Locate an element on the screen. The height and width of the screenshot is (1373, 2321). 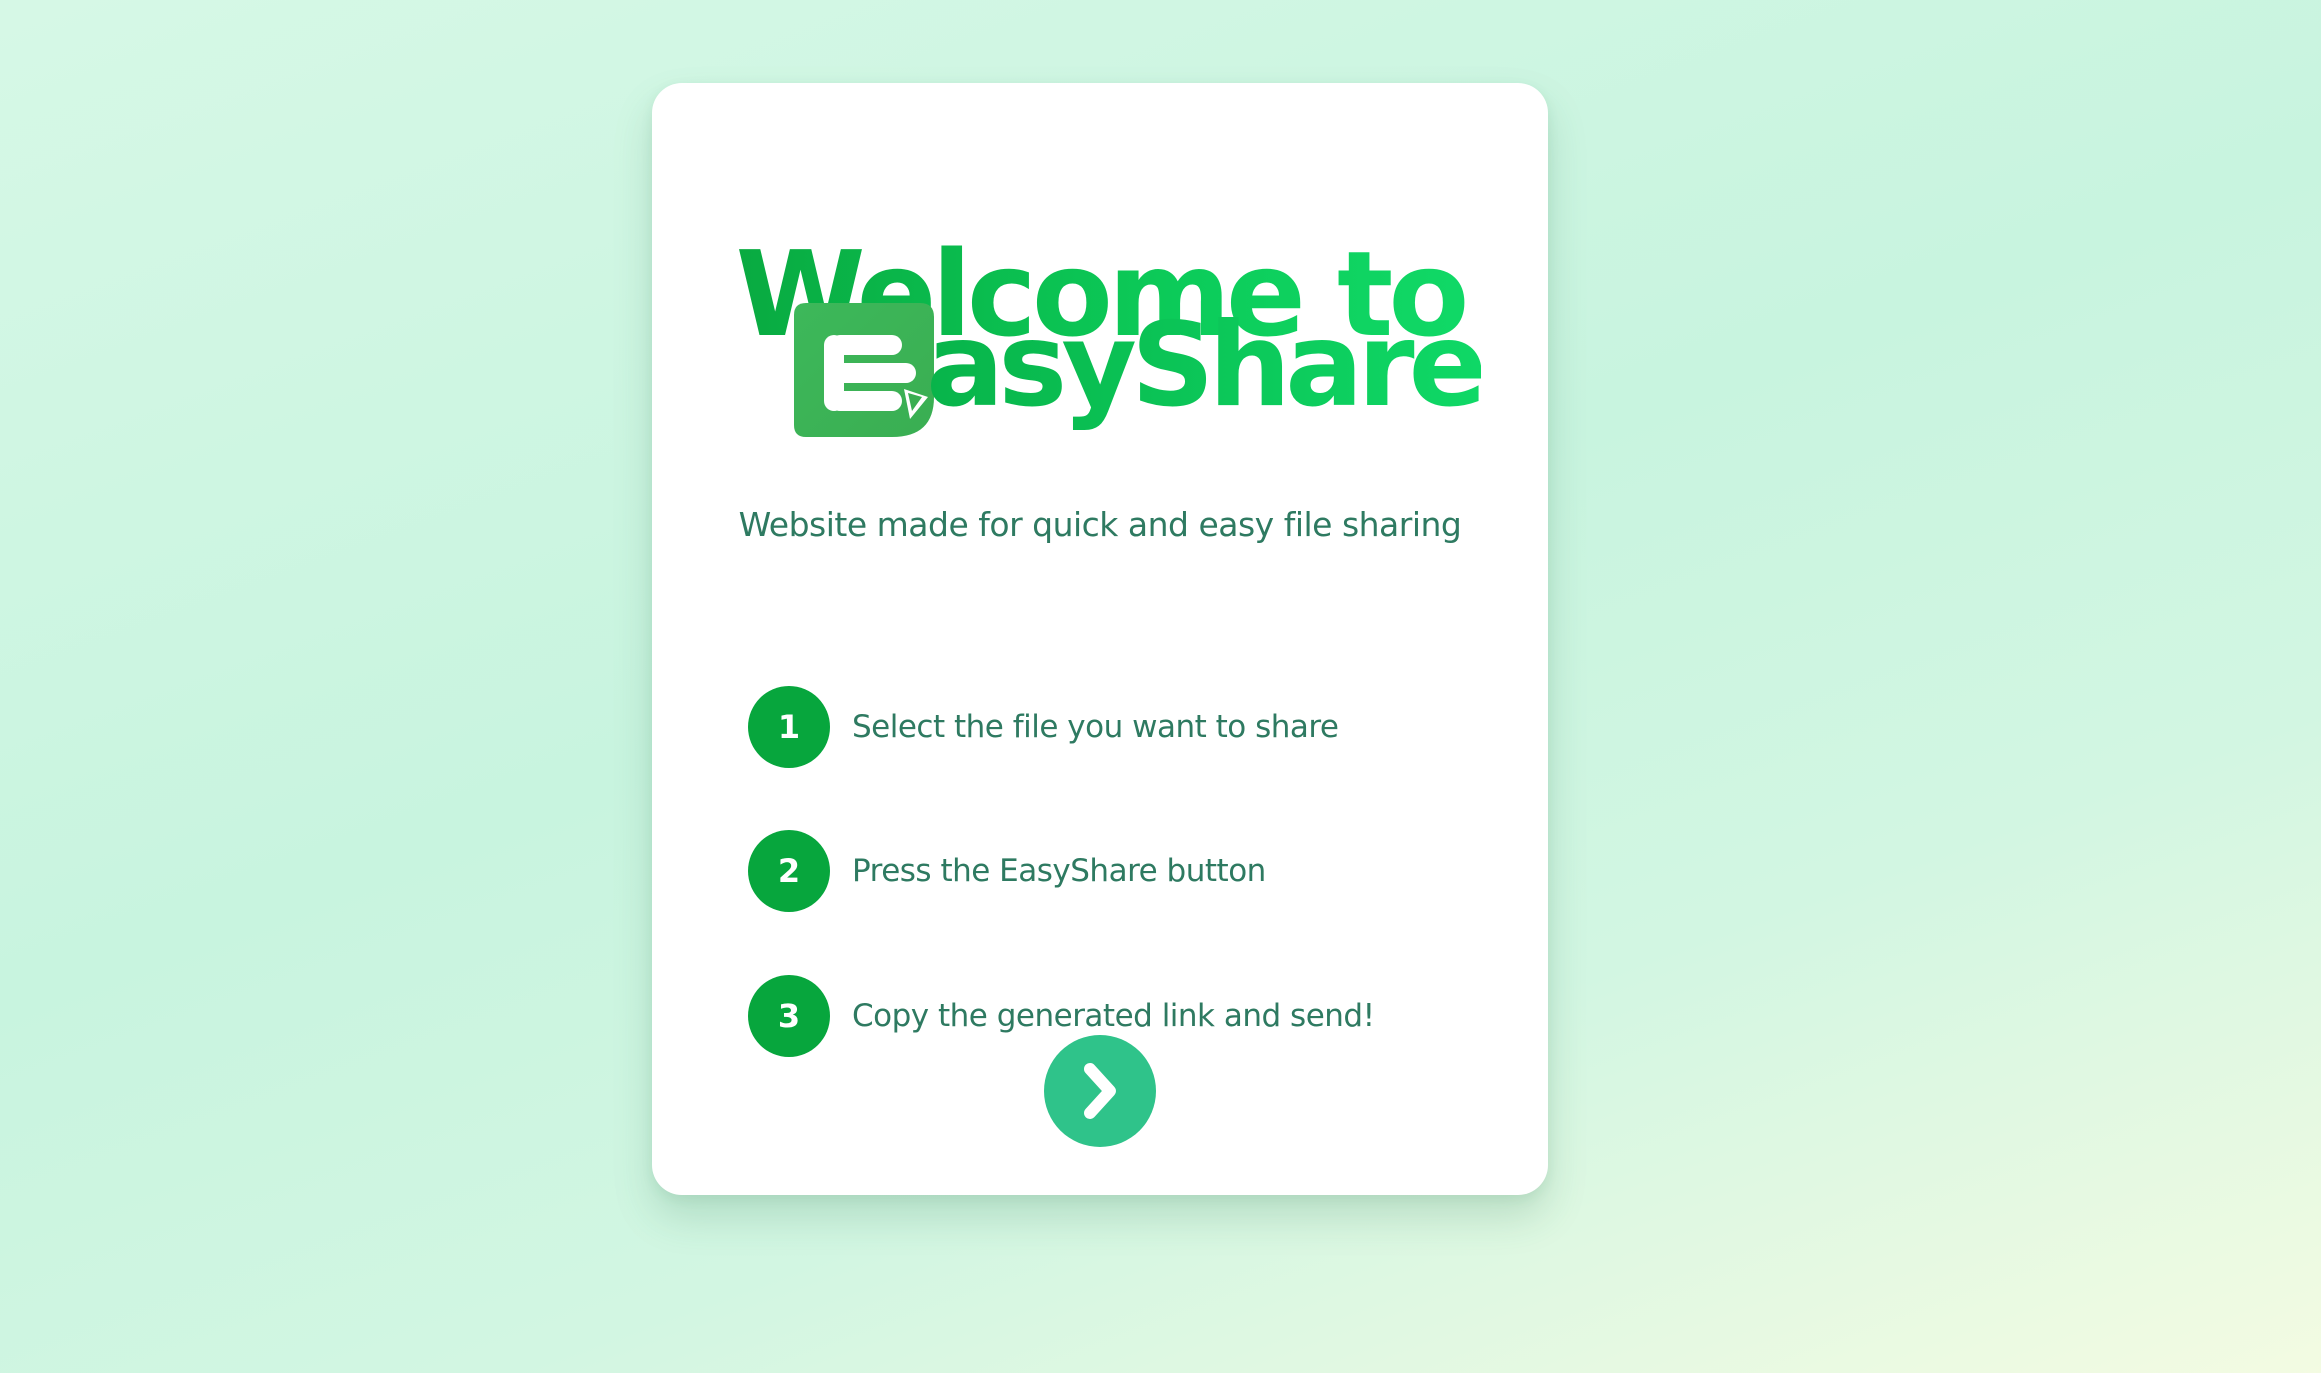
brand-heading: asyShare is located at coordinates (1139, 371).